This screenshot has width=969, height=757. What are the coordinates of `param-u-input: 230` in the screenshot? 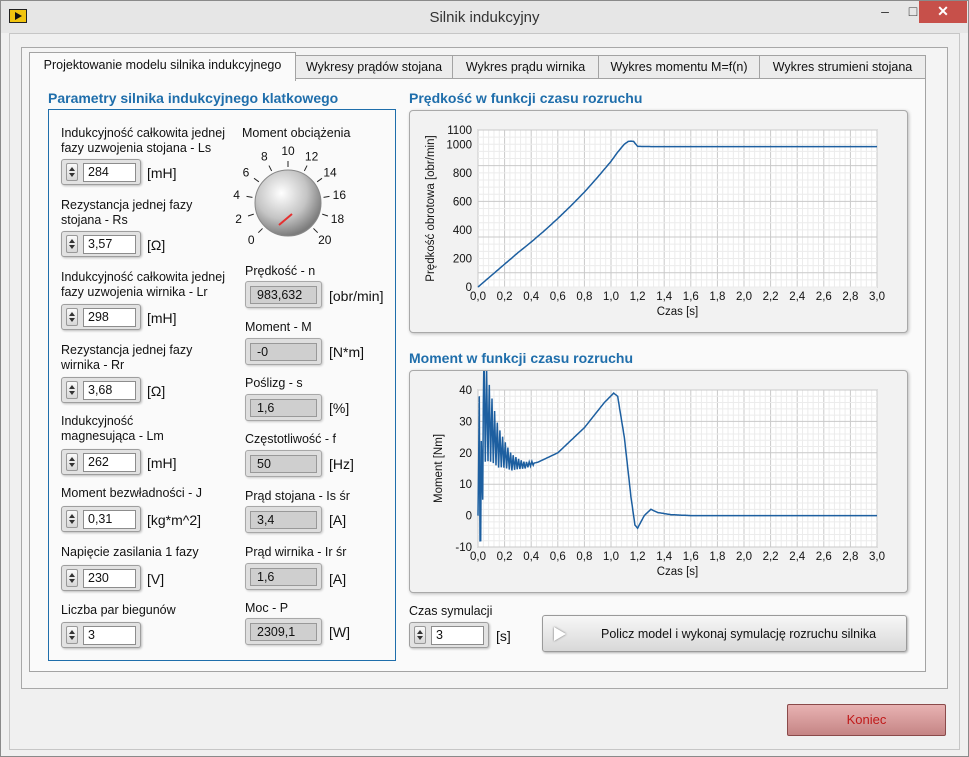 It's located at (109, 578).